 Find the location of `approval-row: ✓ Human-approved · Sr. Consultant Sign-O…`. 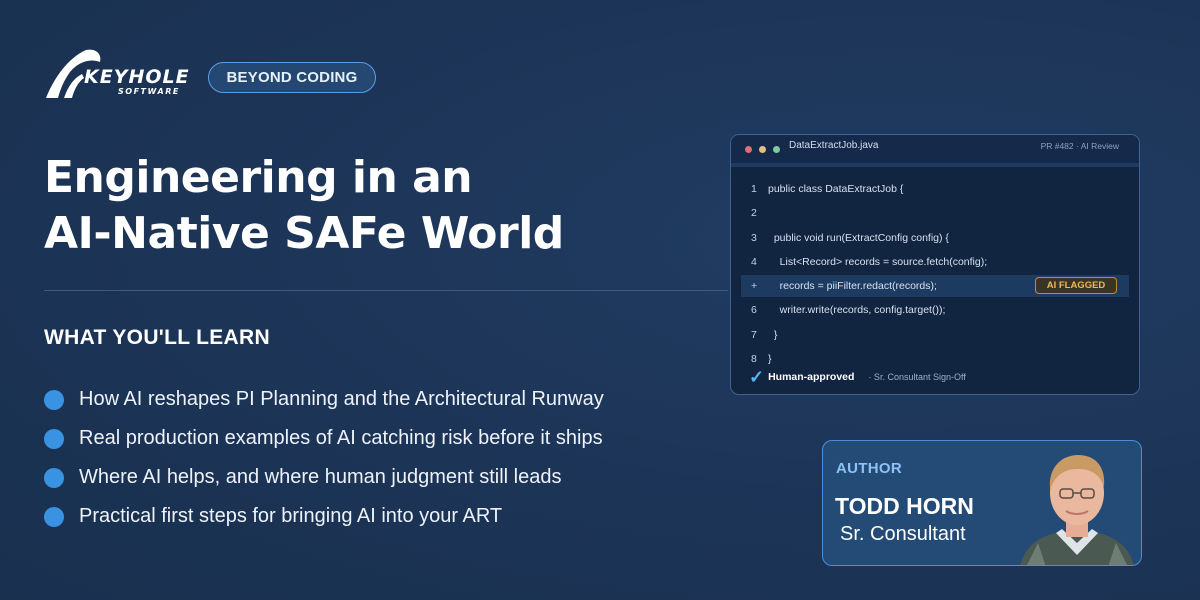

approval-row: ✓ Human-approved · Sr. Consultant Sign-O… is located at coordinates (857, 377).